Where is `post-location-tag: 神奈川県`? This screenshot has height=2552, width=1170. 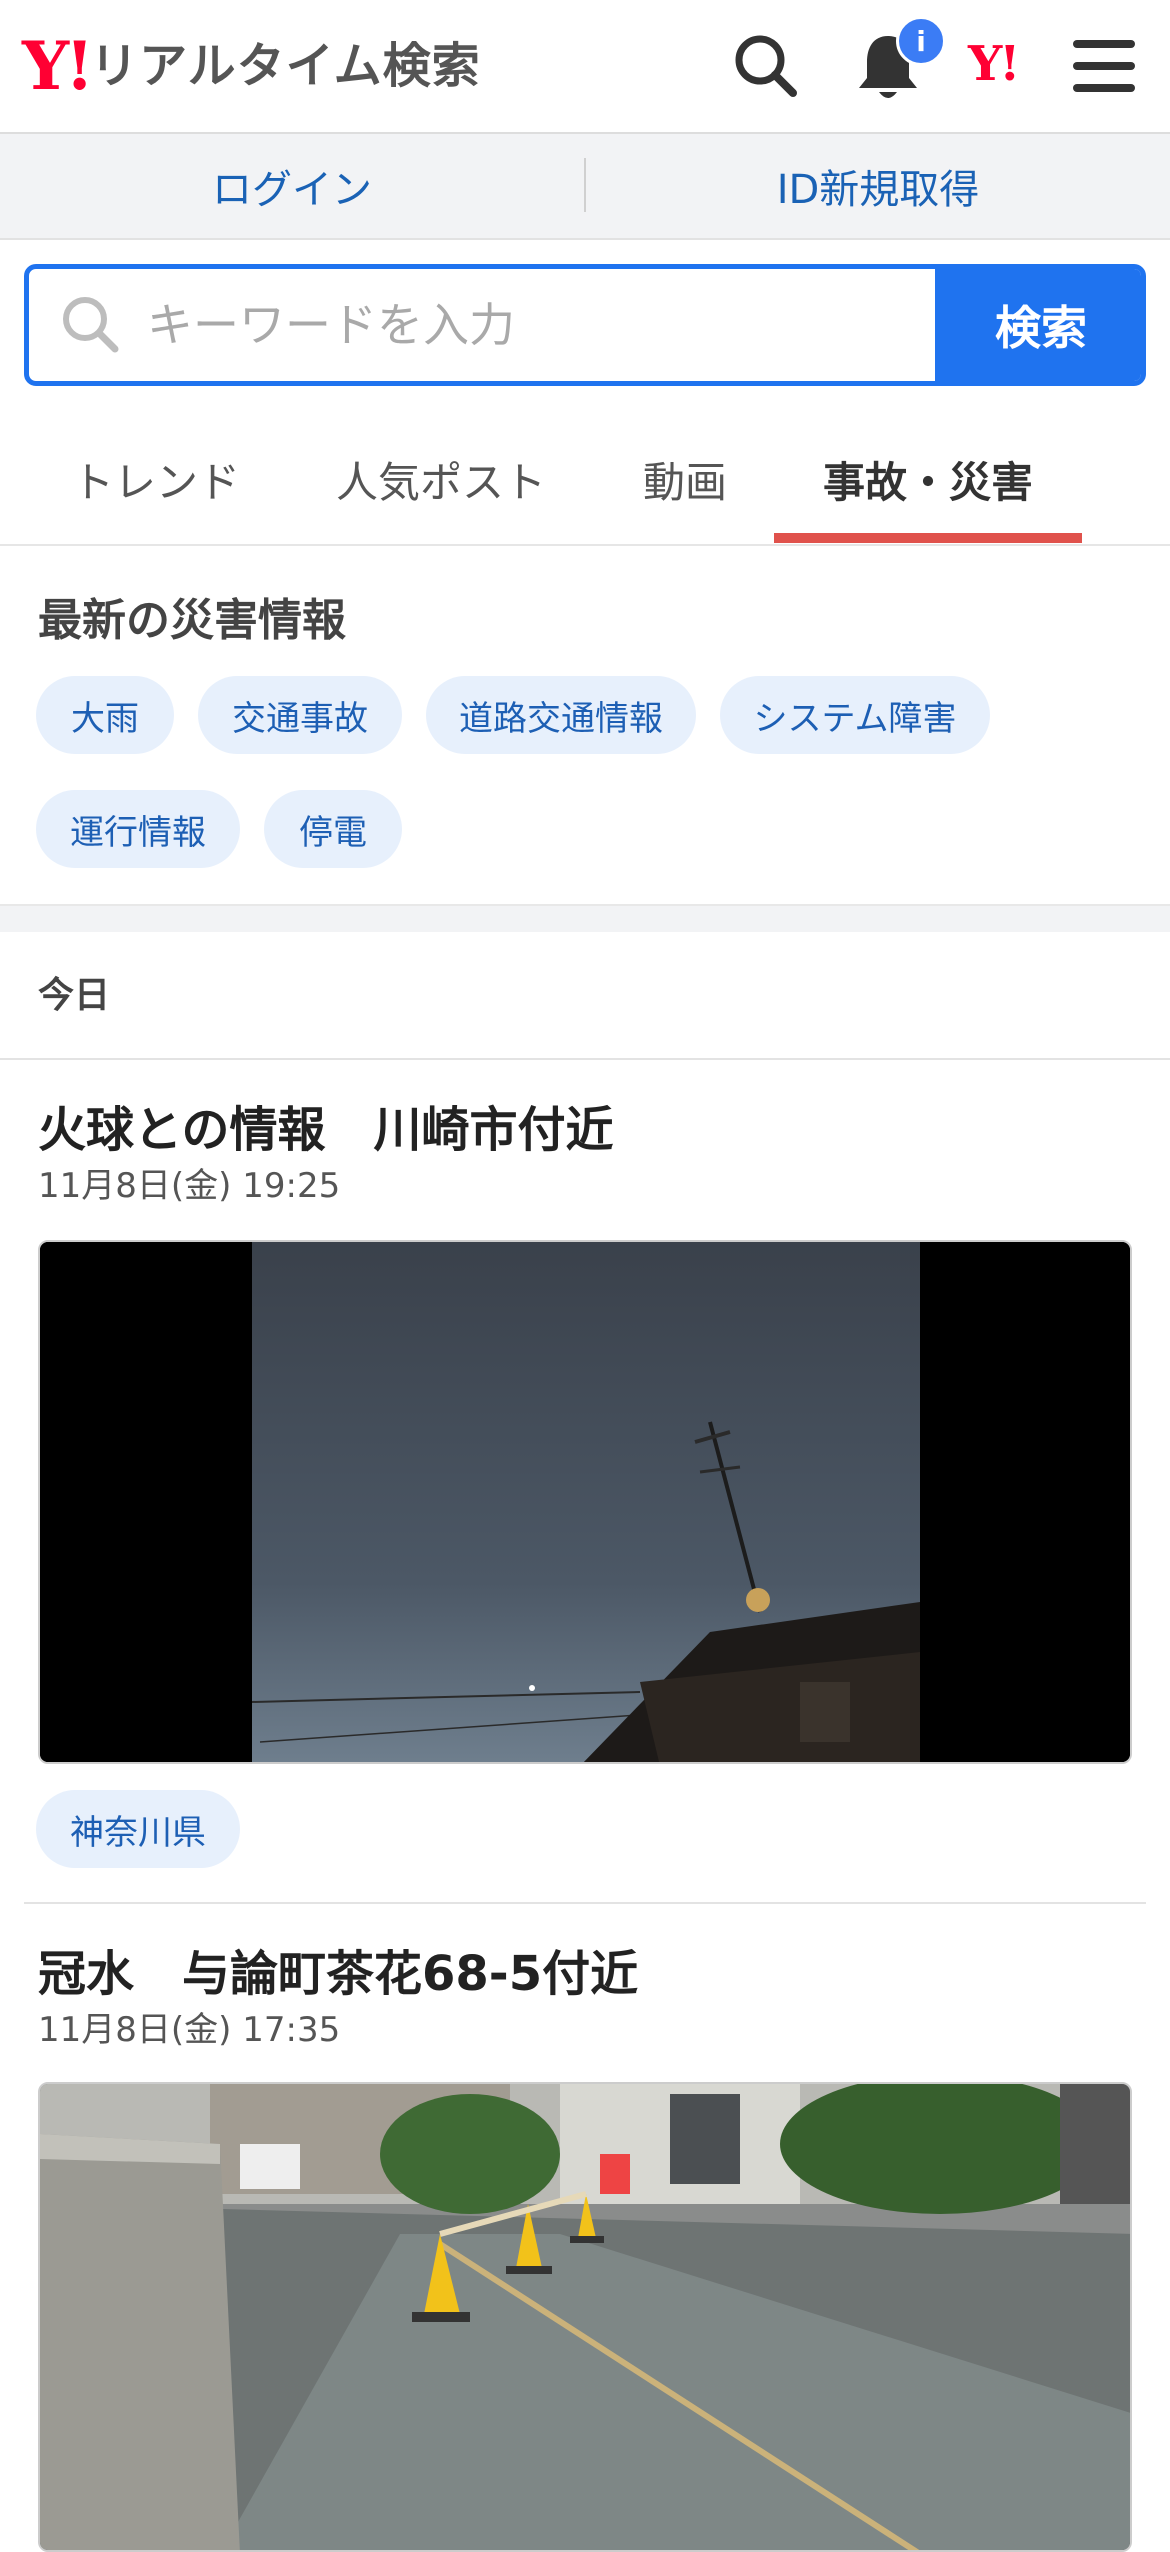 post-location-tag: 神奈川県 is located at coordinates (138, 1829).